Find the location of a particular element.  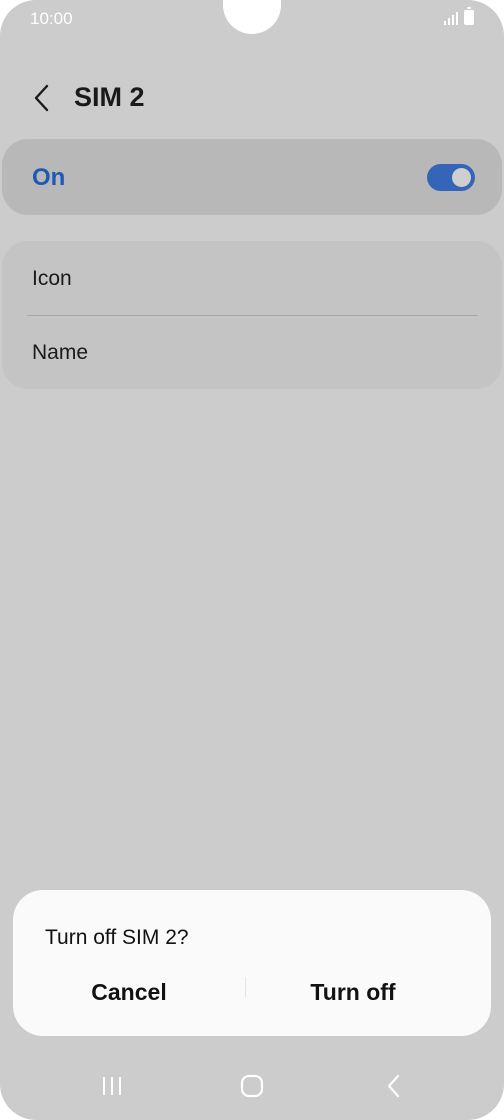

back-button is located at coordinates (42, 98).